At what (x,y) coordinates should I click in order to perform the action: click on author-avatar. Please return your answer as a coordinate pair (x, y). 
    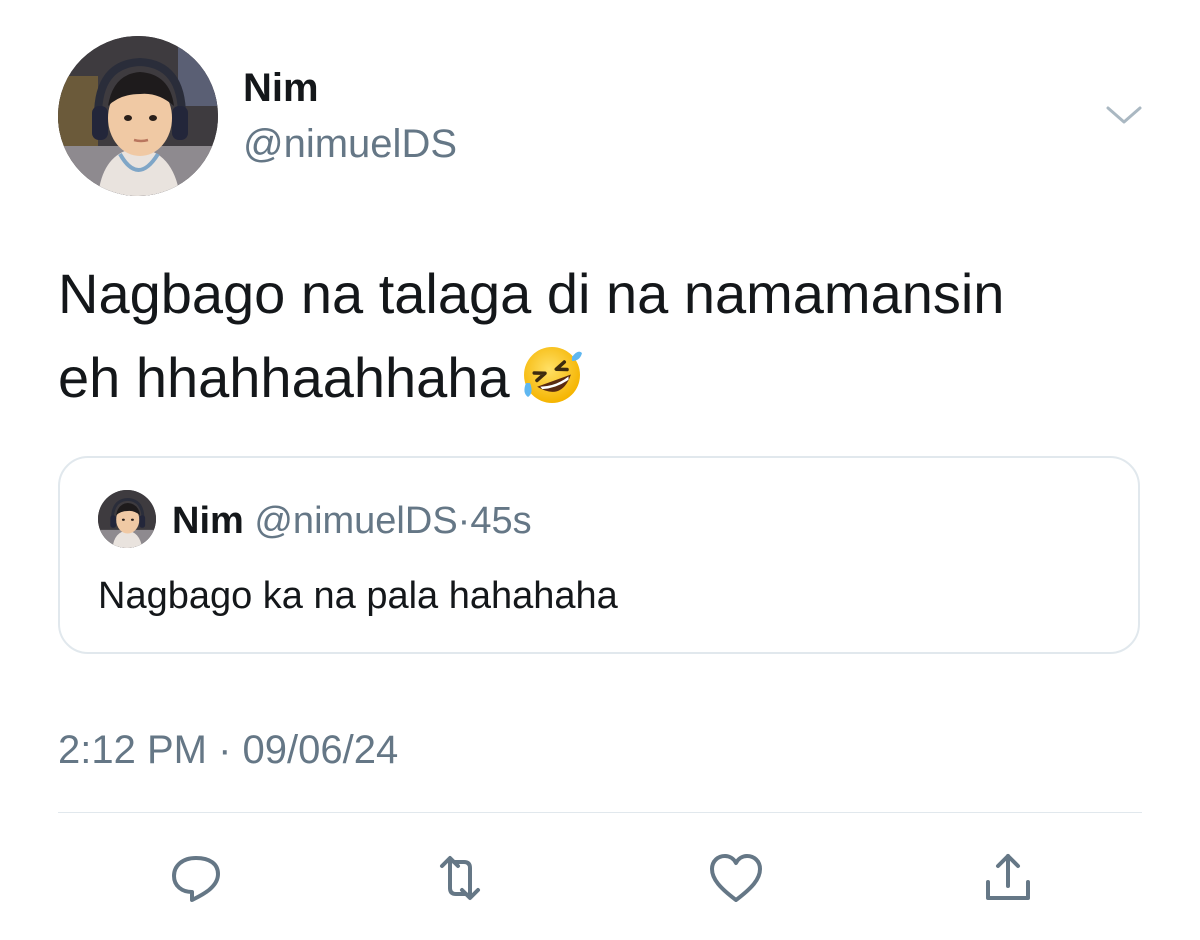
    Looking at the image, I should click on (138, 116).